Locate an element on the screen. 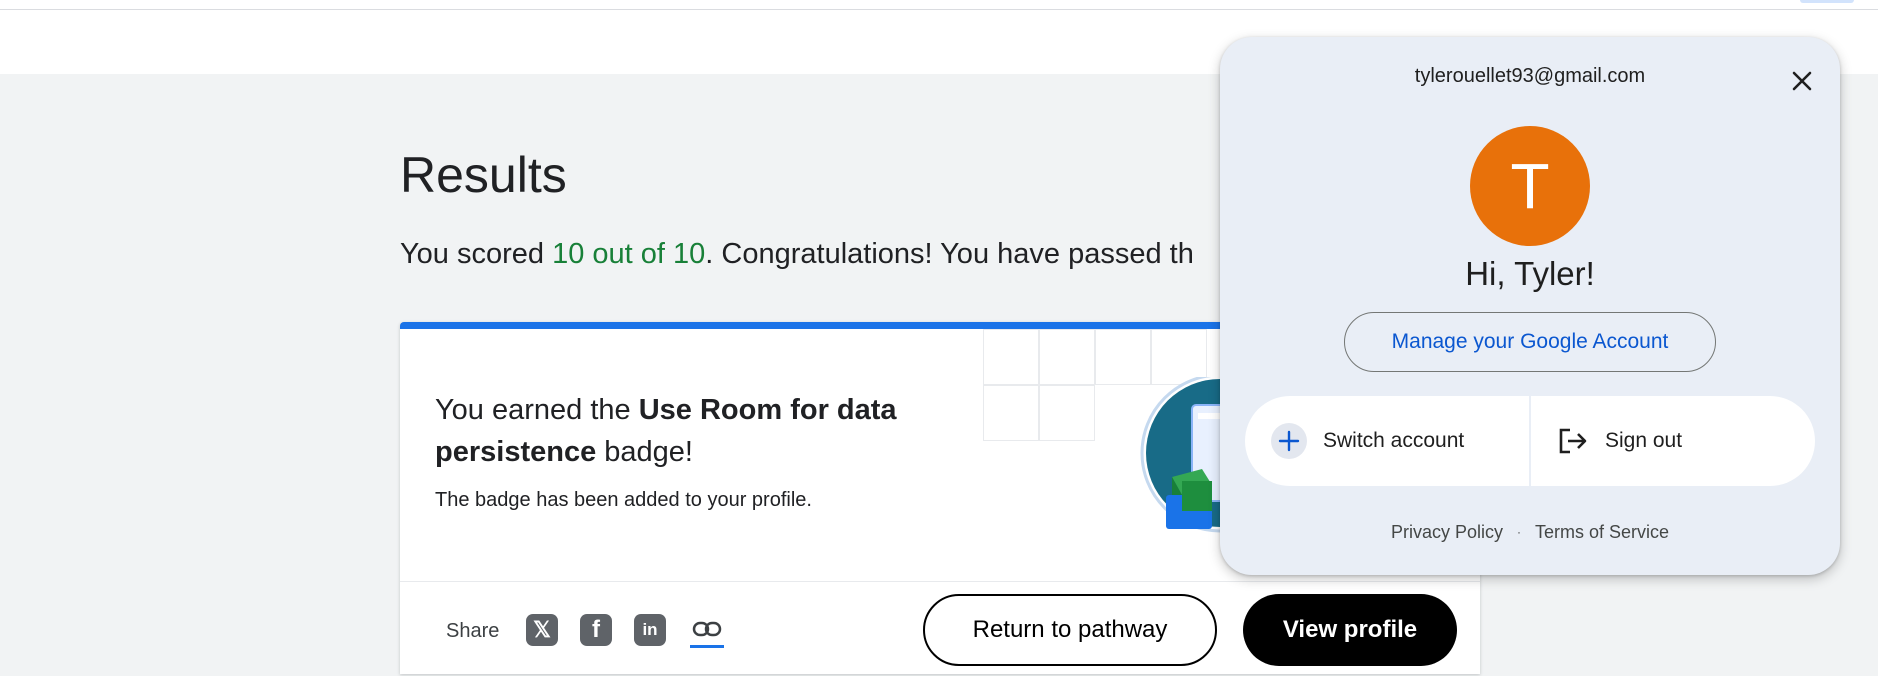  sign-out-button: Sign out is located at coordinates (1673, 441).